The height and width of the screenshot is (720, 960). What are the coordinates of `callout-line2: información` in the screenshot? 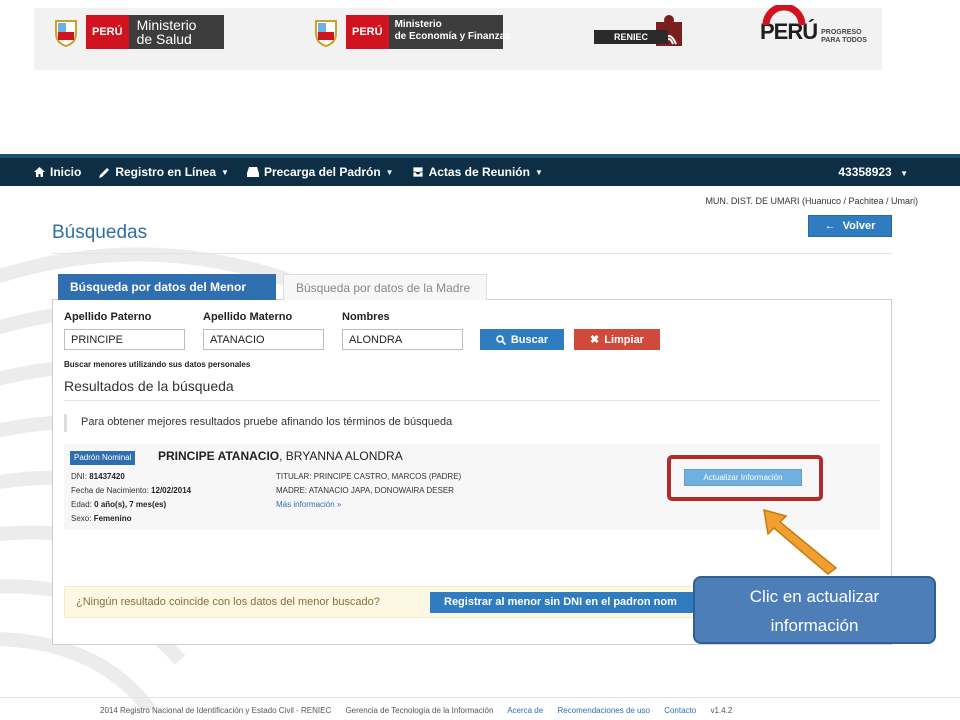 It's located at (814, 625).